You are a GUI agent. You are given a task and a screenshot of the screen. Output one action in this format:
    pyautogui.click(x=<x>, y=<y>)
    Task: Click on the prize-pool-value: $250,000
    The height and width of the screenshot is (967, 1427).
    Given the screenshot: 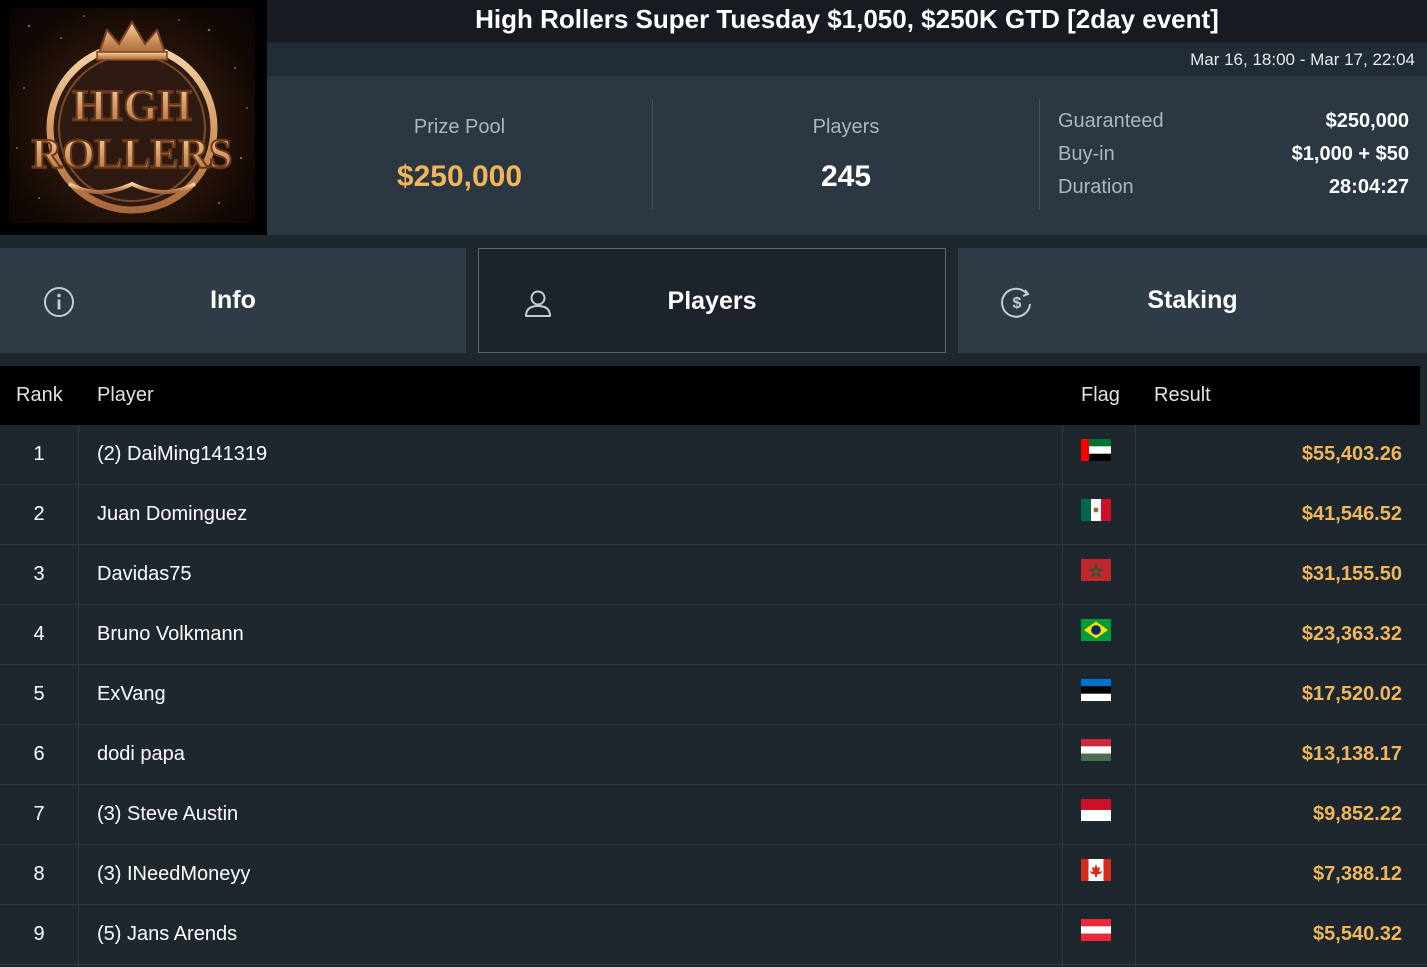 What is the action you would take?
    pyautogui.click(x=459, y=176)
    